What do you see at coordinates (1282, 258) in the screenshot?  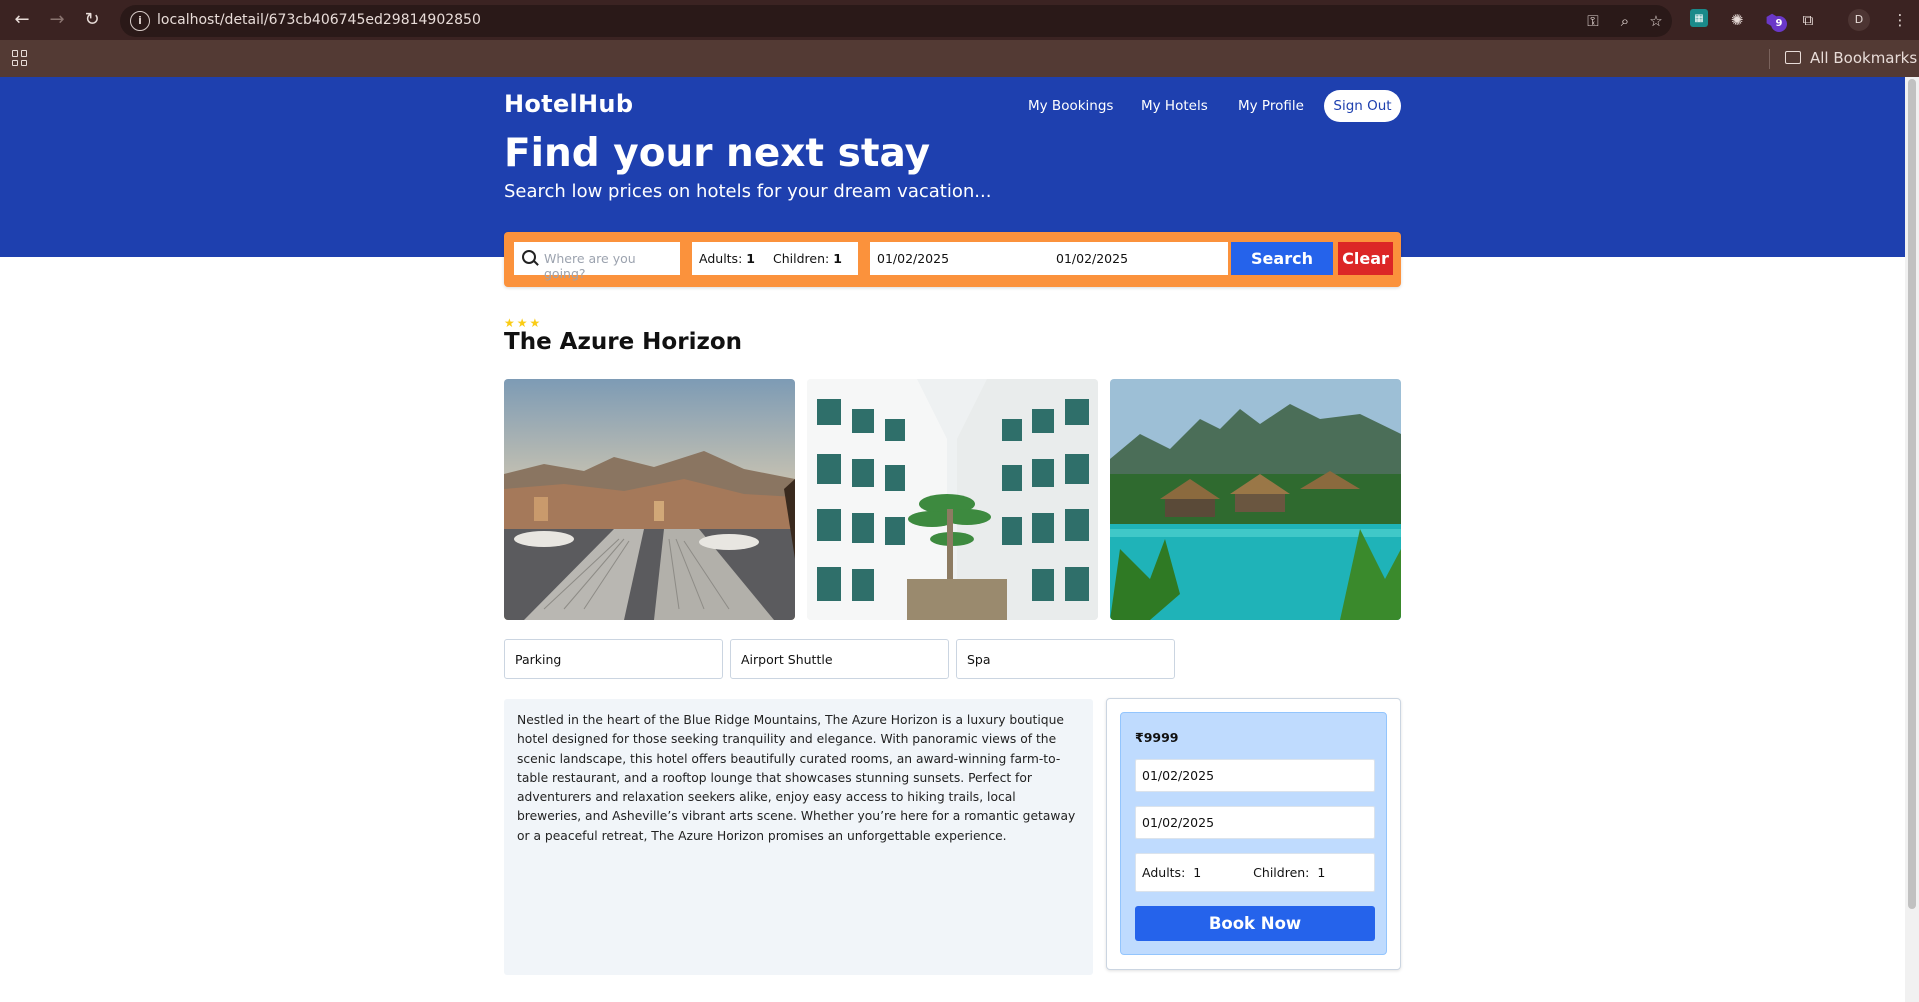 I see `search-button: Search` at bounding box center [1282, 258].